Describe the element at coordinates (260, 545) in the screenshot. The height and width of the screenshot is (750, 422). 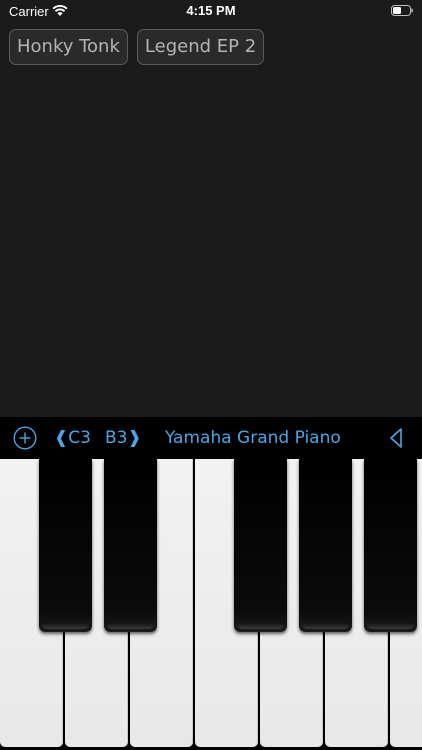
I see `black-key-f-sharp` at that location.